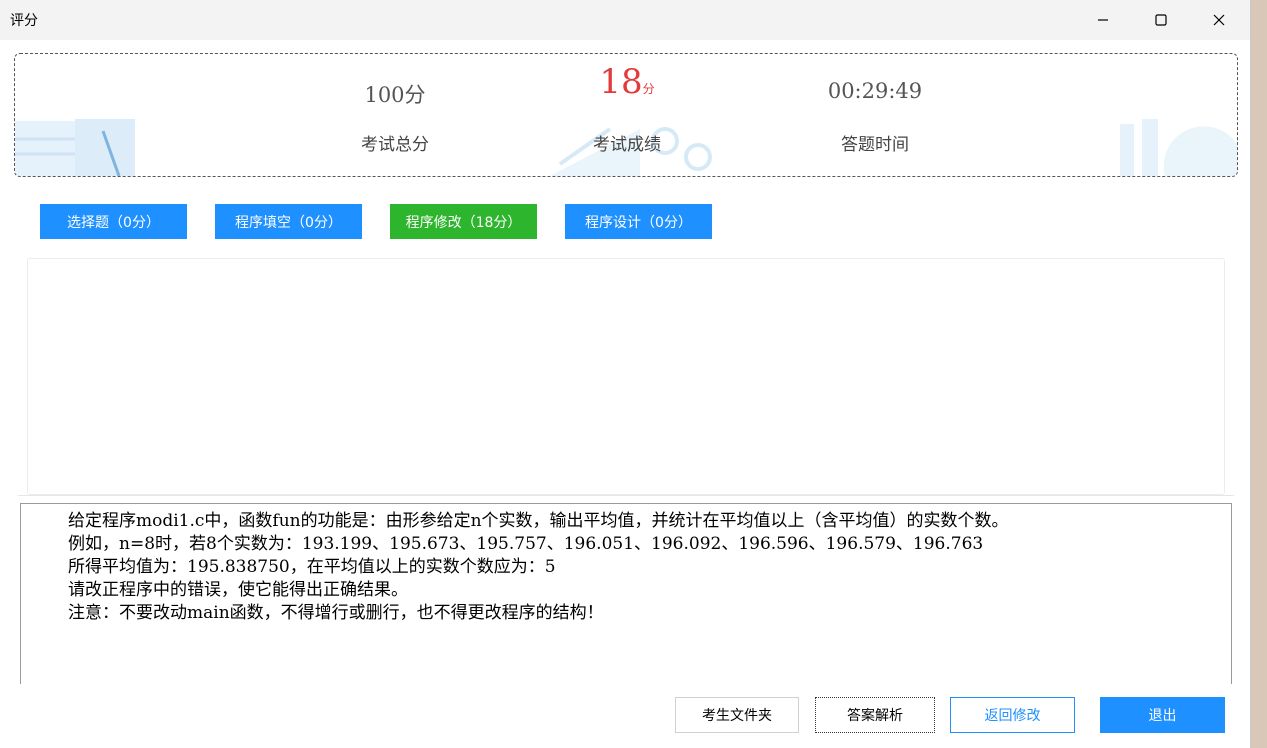  I want to click on student-folder-button: 考生文件夹, so click(737, 715).